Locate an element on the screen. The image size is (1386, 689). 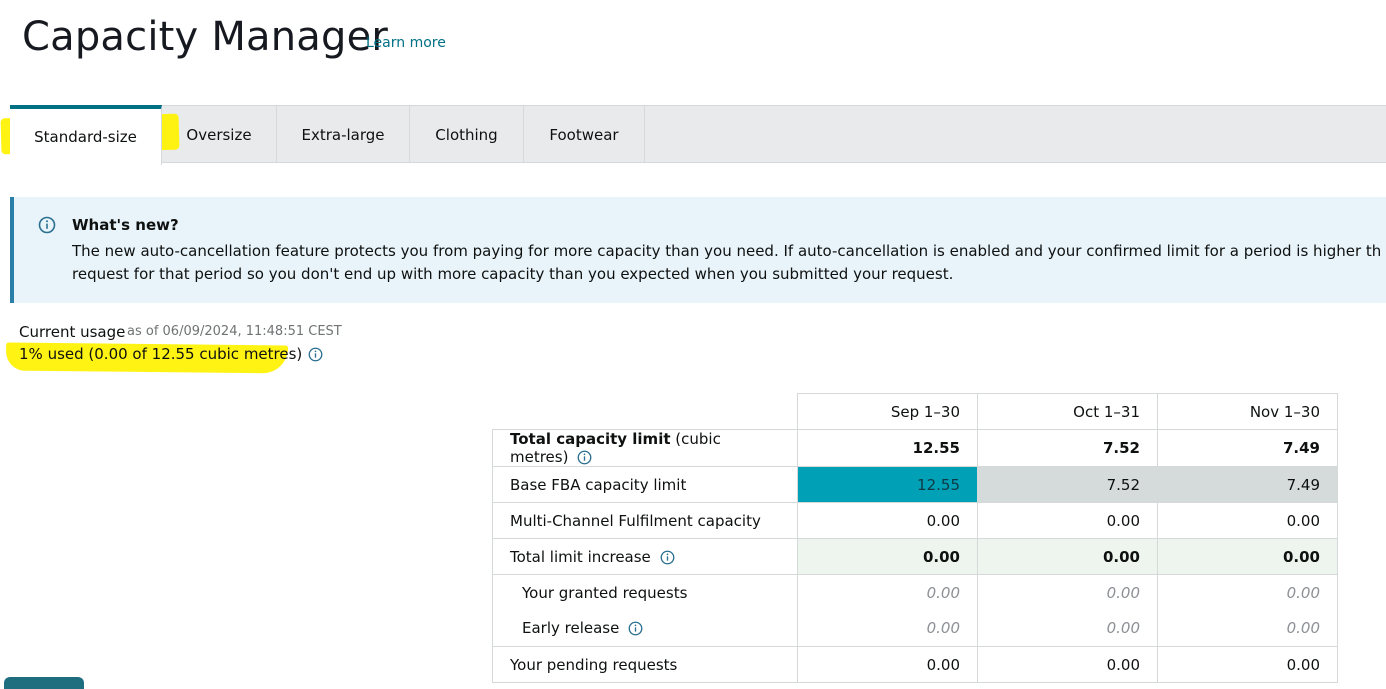
table-row-pending: Your pending requests 0.00 0.00 0.00 is located at coordinates (915, 664).